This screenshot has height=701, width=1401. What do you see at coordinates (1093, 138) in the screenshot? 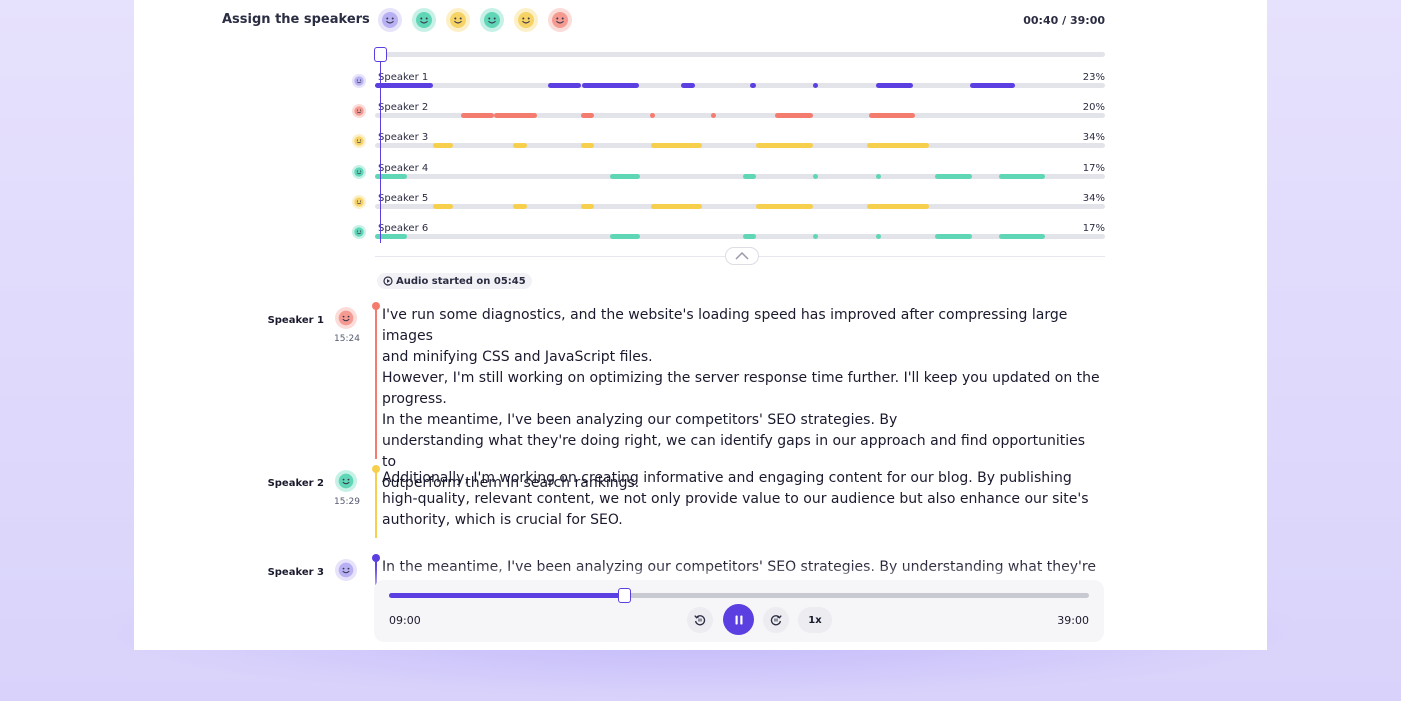
I see `speaker-percentage: 34%` at bounding box center [1093, 138].